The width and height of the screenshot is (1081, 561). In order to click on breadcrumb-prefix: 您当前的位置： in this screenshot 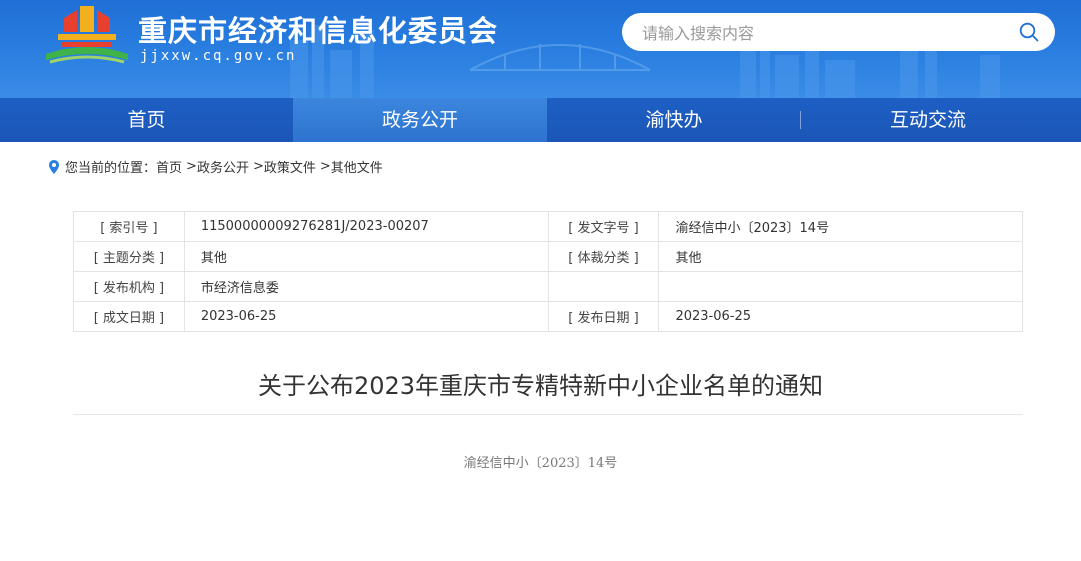, I will do `click(111, 168)`.